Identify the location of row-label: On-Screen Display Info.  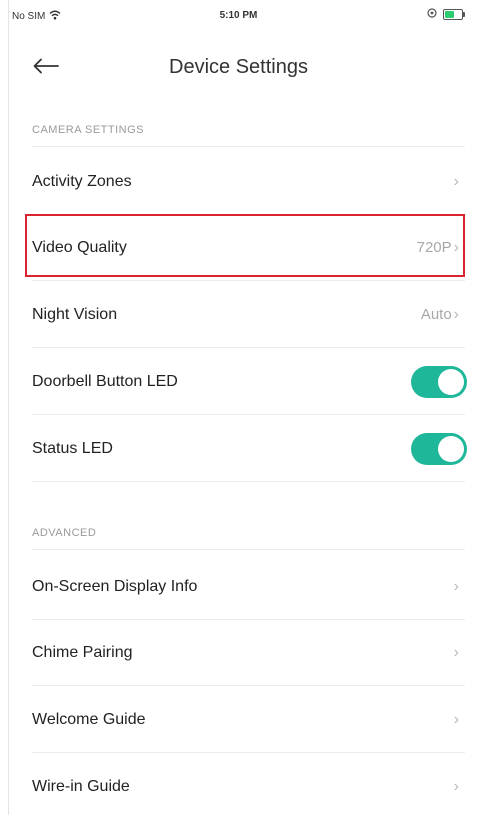
(115, 586).